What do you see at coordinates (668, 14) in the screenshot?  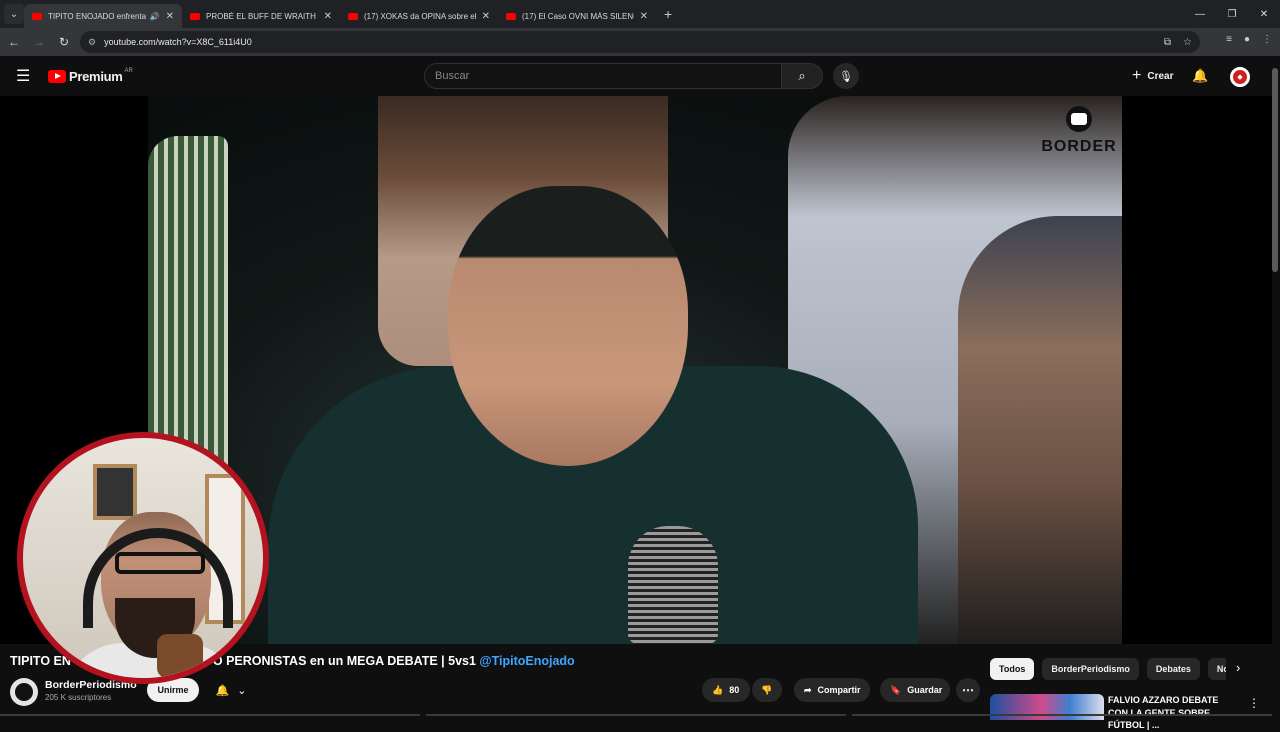 I see `new-tab-icon: +` at bounding box center [668, 14].